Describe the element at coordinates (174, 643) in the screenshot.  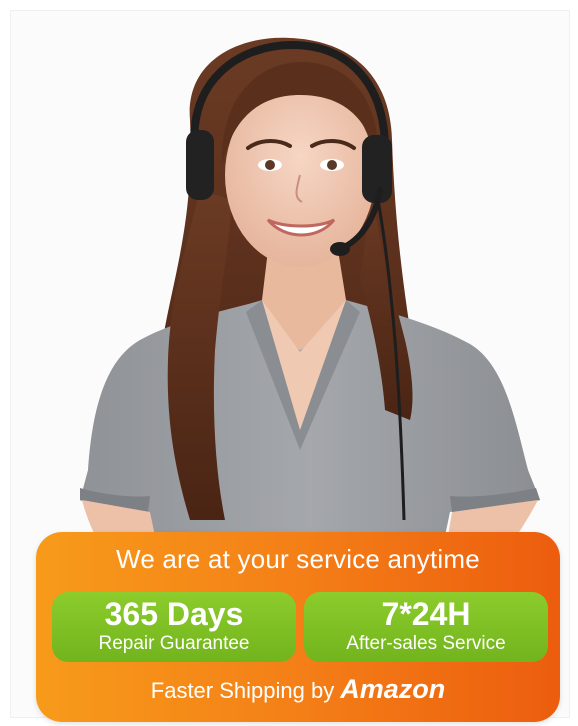
I see `badge-days-caption: Repair Guarantee` at that location.